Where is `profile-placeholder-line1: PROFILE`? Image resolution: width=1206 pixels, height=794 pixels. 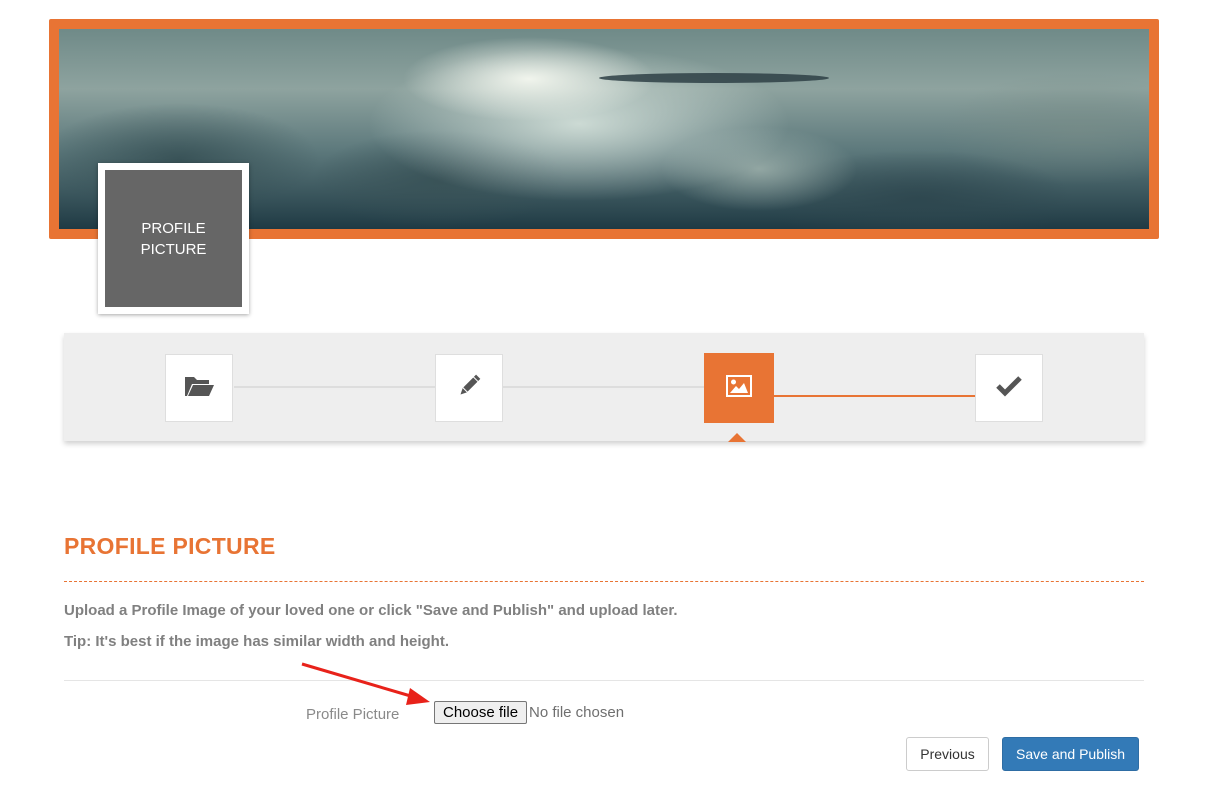
profile-placeholder-line1: PROFILE is located at coordinates (173, 228).